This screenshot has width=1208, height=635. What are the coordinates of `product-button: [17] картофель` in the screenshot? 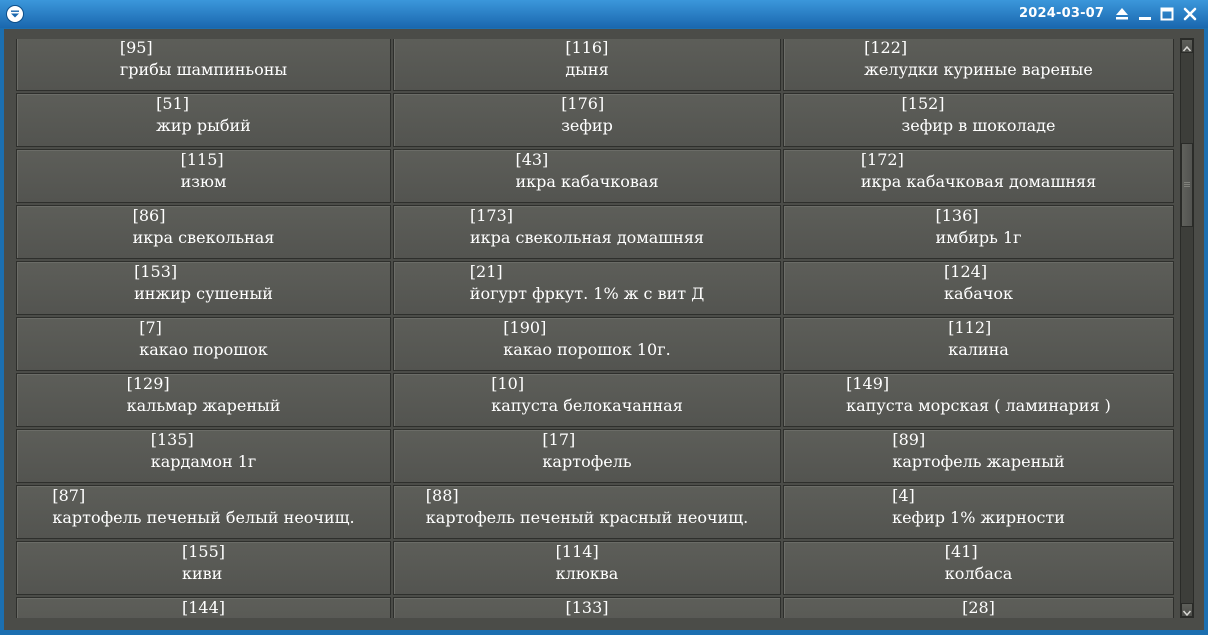 It's located at (587, 456).